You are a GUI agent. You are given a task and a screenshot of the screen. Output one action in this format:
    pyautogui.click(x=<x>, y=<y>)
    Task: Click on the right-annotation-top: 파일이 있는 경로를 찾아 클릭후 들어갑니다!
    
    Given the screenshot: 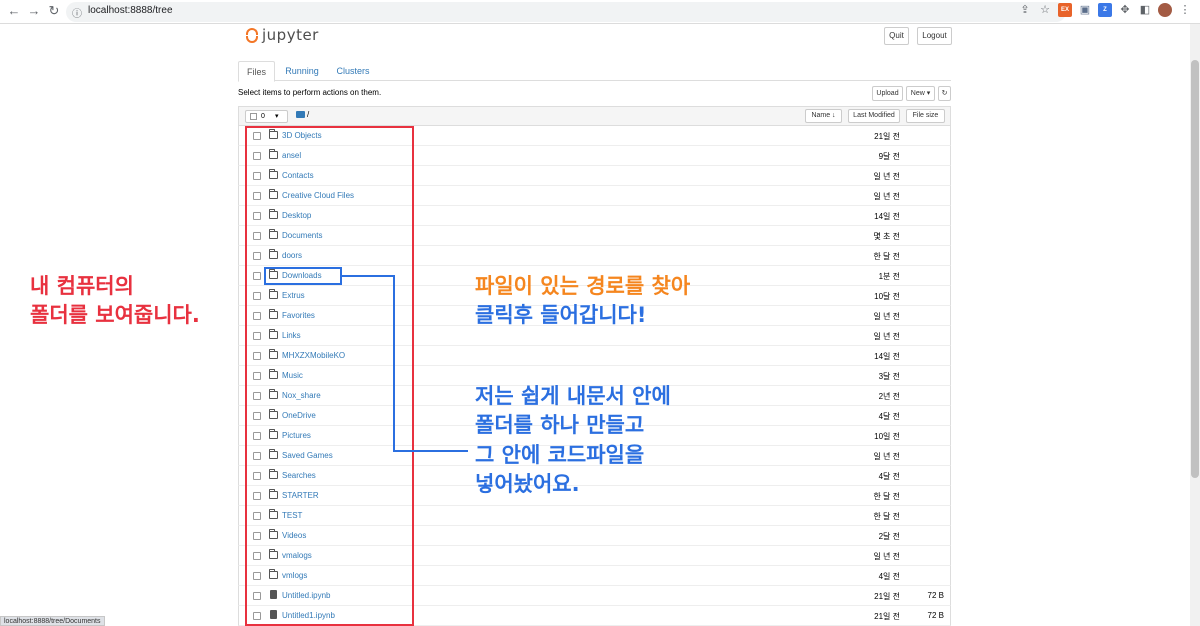 What is the action you would take?
    pyautogui.click(x=582, y=301)
    